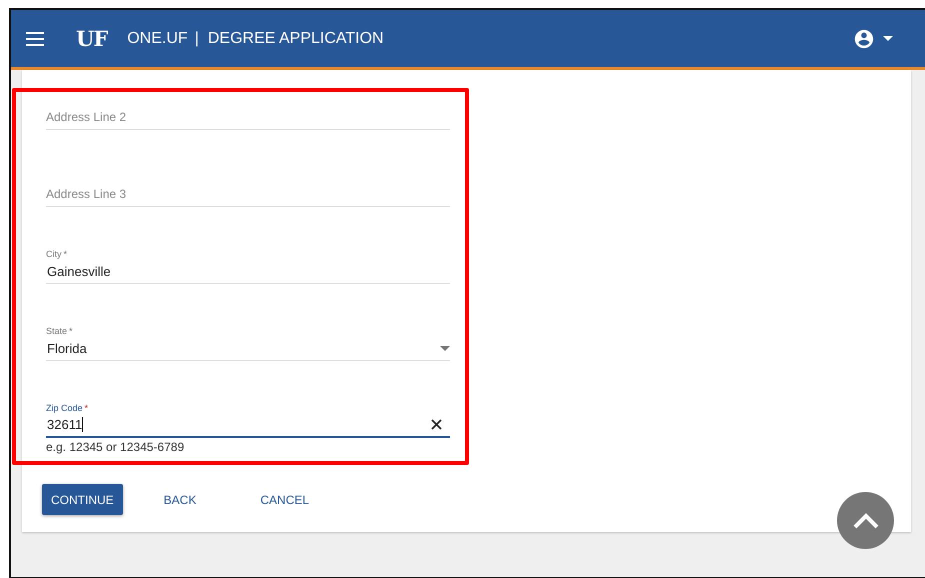 Image resolution: width=925 pixels, height=578 pixels. What do you see at coordinates (445, 348) in the screenshot?
I see `dropdown-arrow-icon` at bounding box center [445, 348].